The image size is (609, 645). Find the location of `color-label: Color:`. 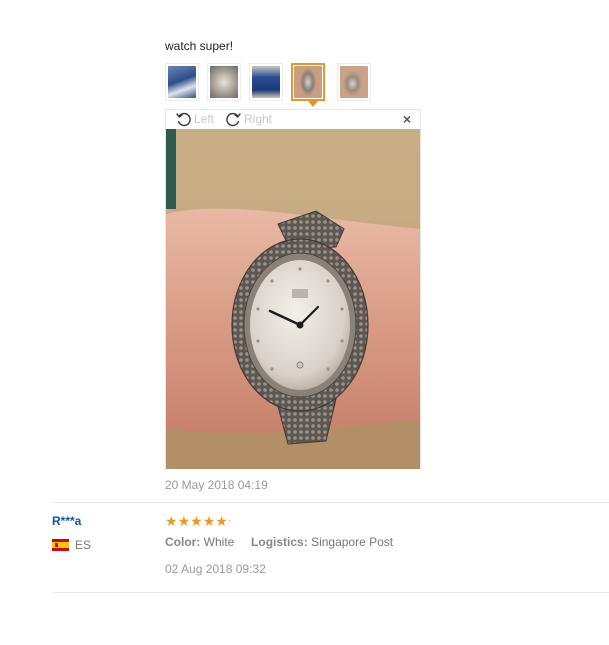

color-label: Color: is located at coordinates (183, 542).